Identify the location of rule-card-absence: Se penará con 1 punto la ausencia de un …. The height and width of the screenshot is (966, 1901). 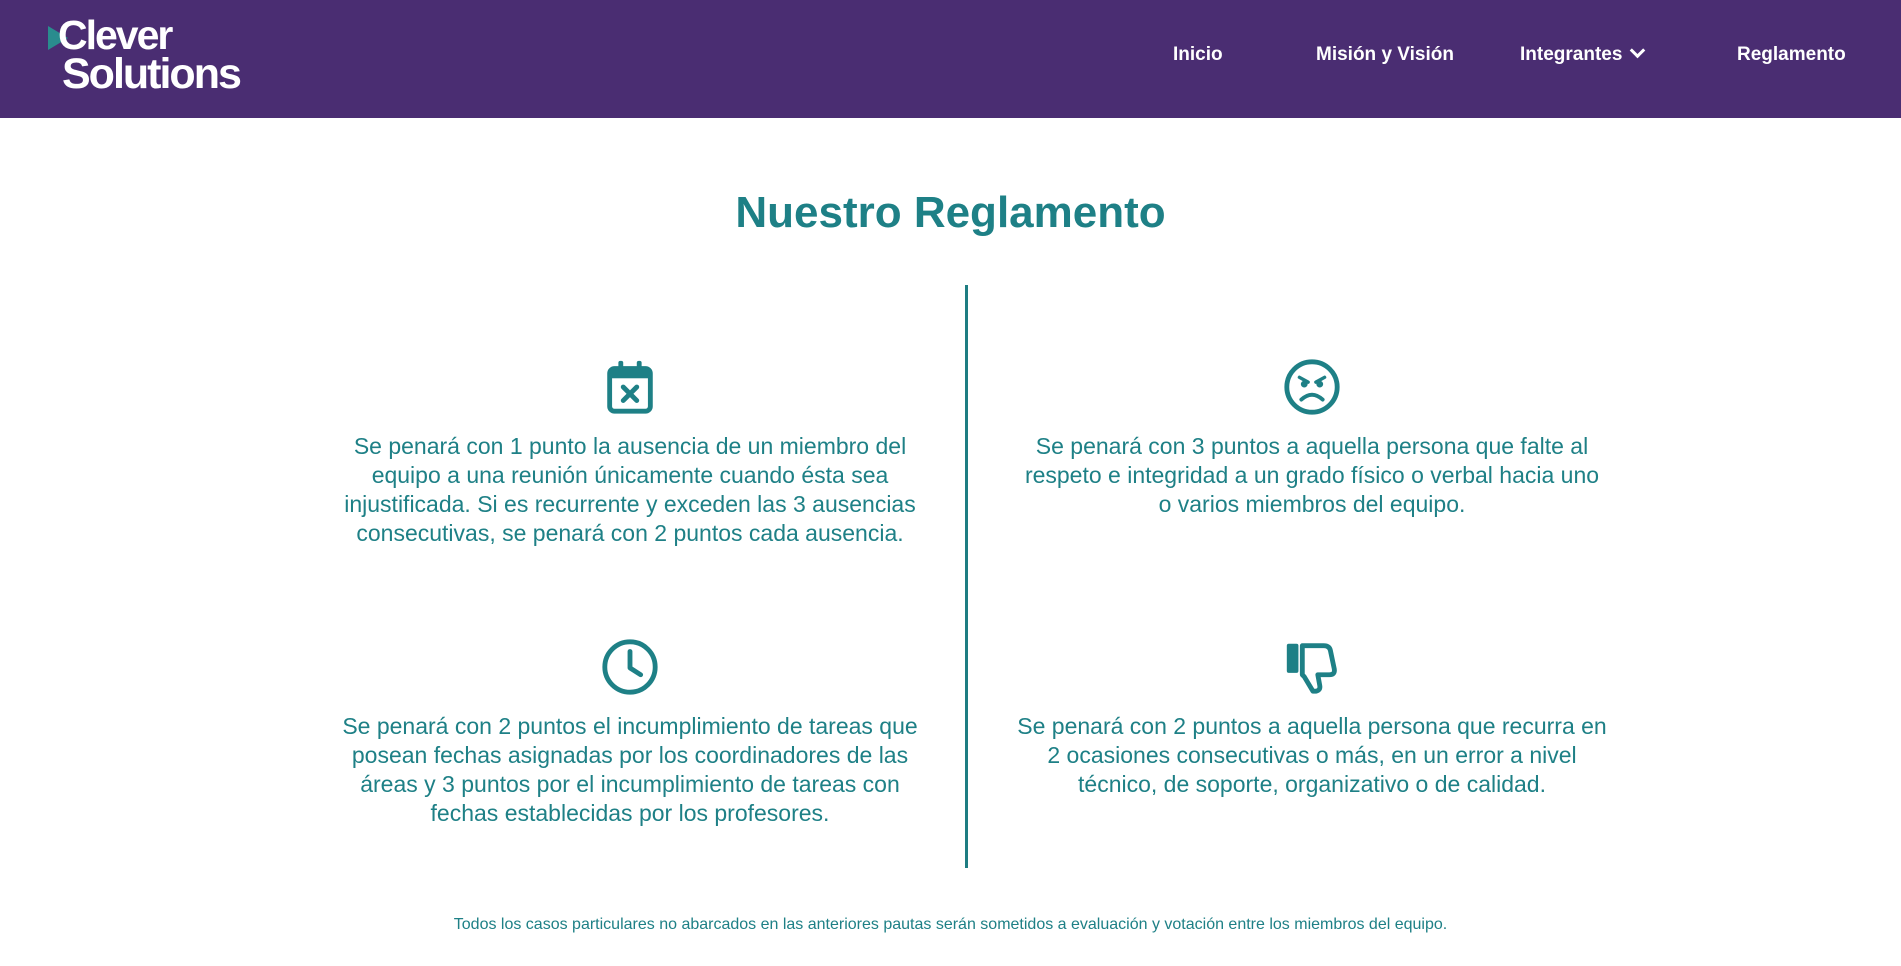
(630, 452).